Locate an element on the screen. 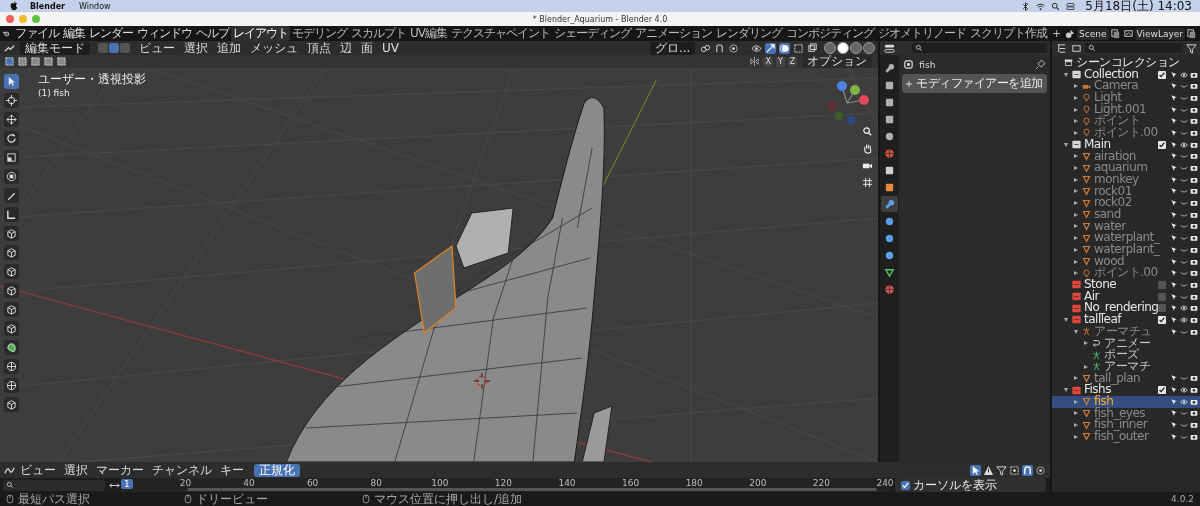 This screenshot has width=1200, height=506. menu-item: 辺 is located at coordinates (346, 48).